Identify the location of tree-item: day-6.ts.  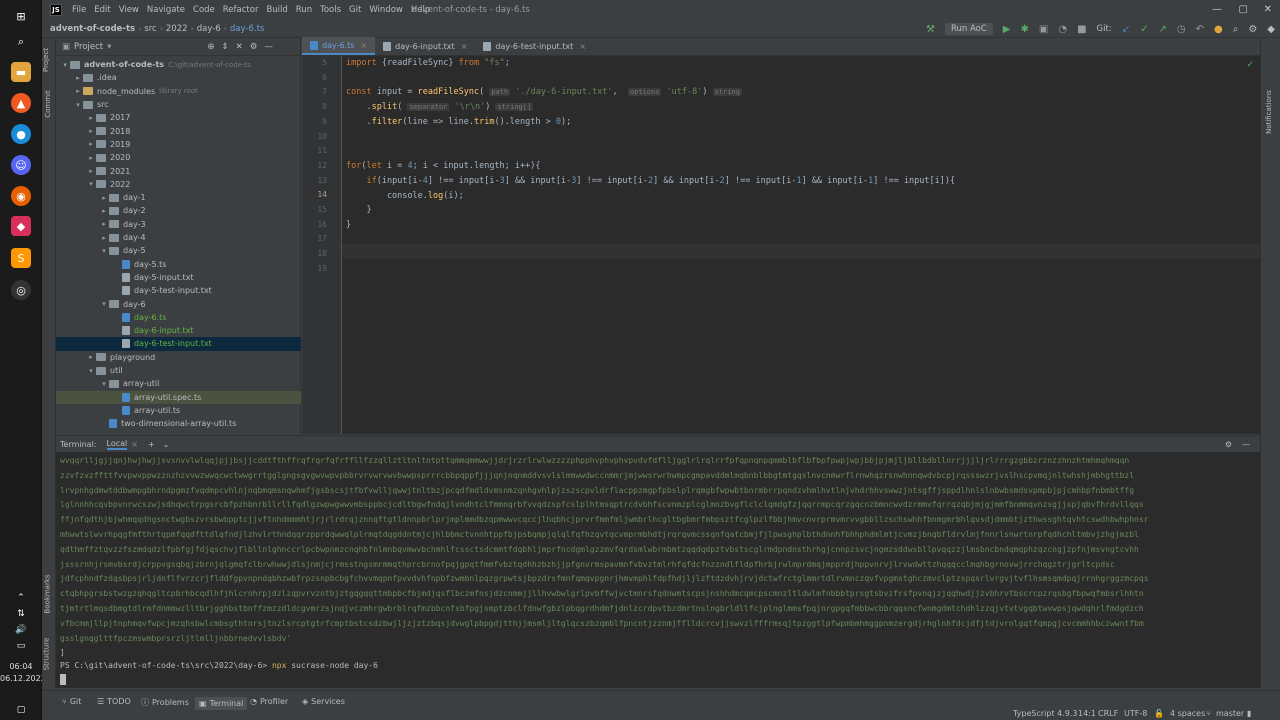
(178, 317).